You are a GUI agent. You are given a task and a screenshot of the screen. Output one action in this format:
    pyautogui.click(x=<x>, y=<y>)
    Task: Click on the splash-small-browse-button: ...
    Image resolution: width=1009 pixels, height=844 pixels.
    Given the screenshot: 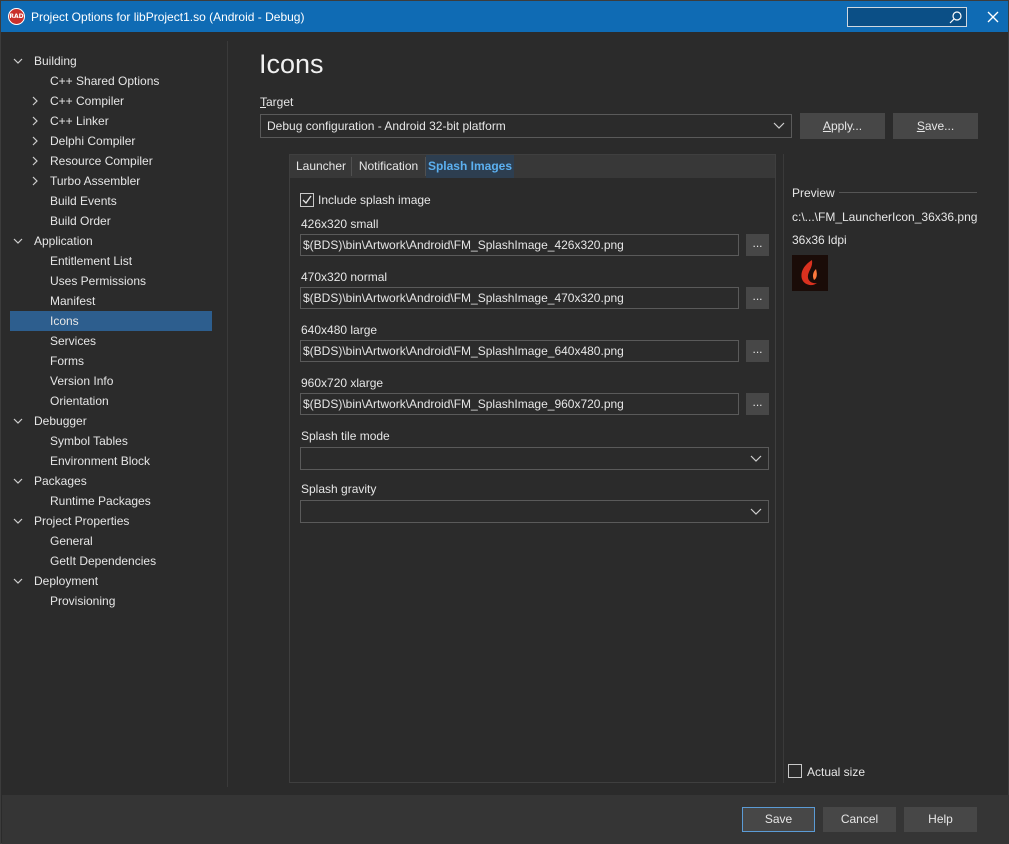 What is the action you would take?
    pyautogui.click(x=757, y=245)
    